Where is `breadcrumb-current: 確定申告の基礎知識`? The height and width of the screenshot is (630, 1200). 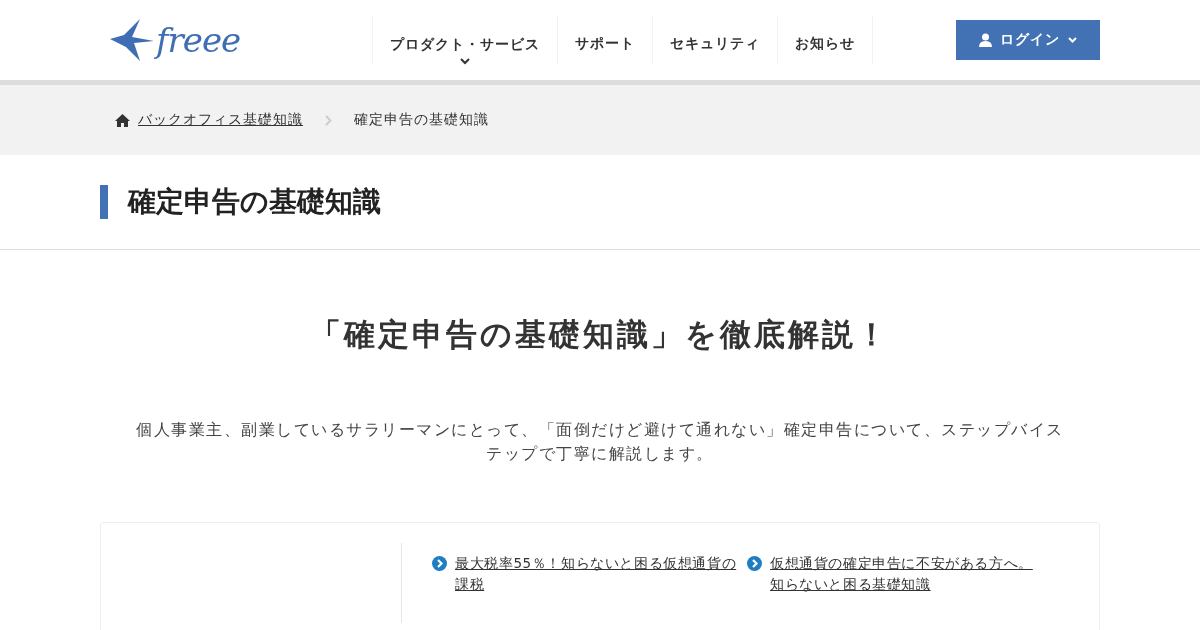 breadcrumb-current: 確定申告の基礎知識 is located at coordinates (421, 120).